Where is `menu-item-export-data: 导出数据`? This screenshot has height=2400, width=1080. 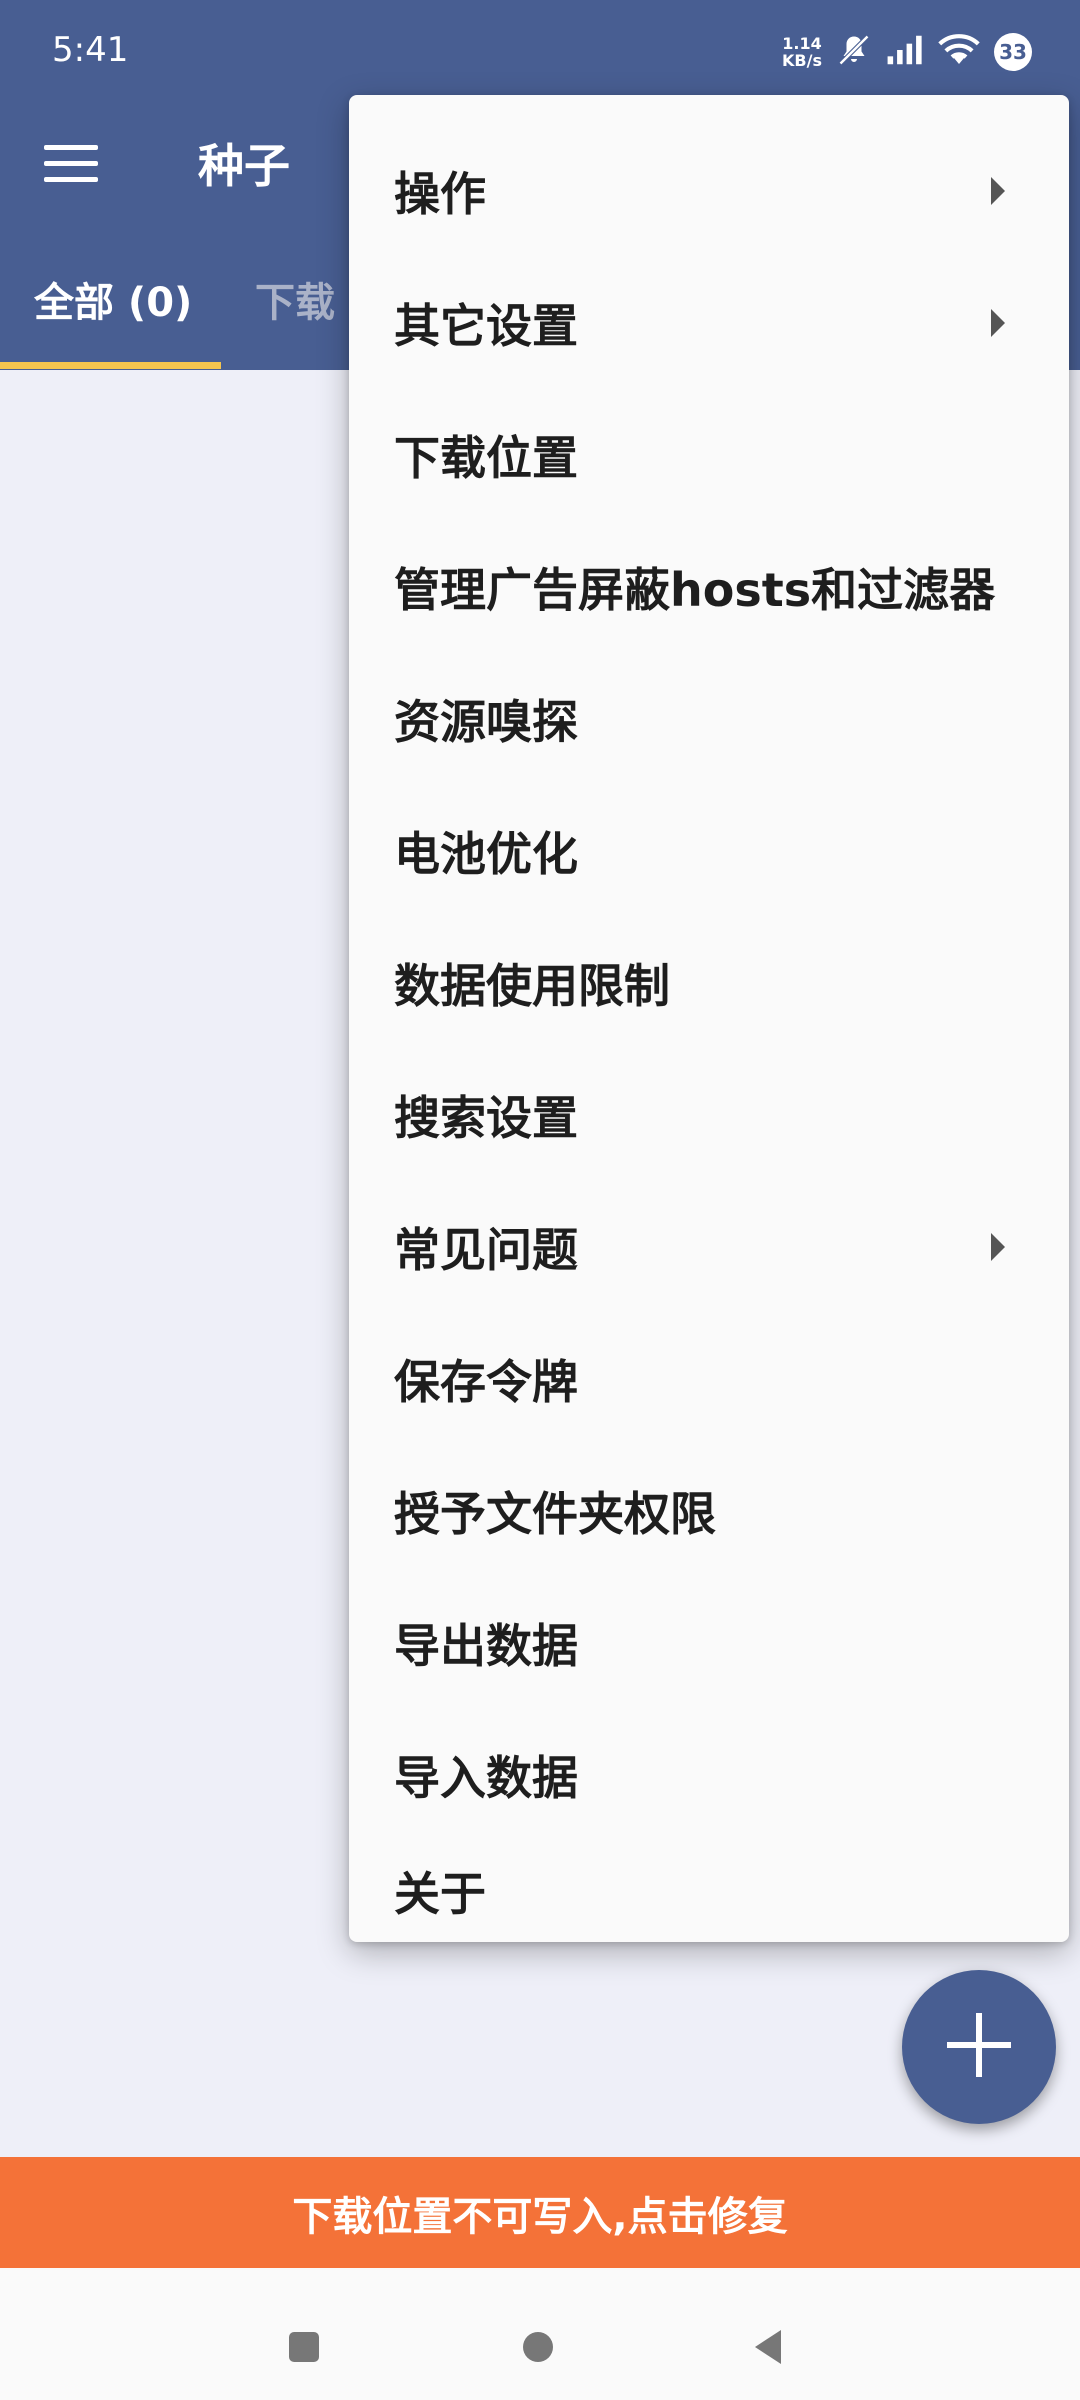
menu-item-export-data: 导出数据 is located at coordinates (709, 1643).